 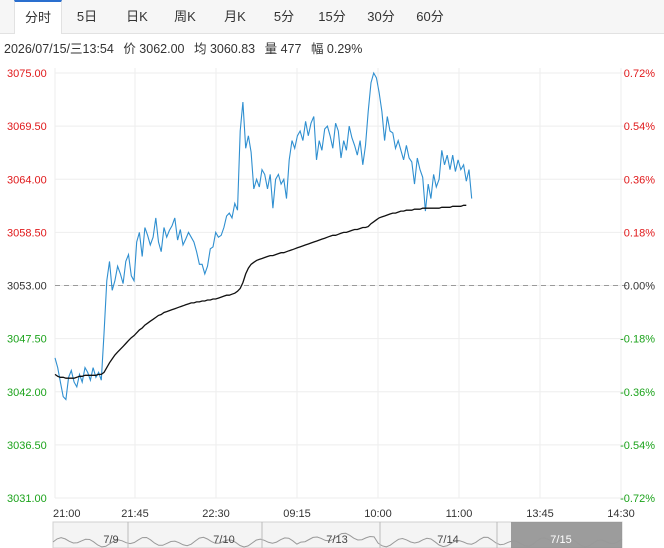 What do you see at coordinates (297, 514) in the screenshot?
I see `time-tick-label: 09:15` at bounding box center [297, 514].